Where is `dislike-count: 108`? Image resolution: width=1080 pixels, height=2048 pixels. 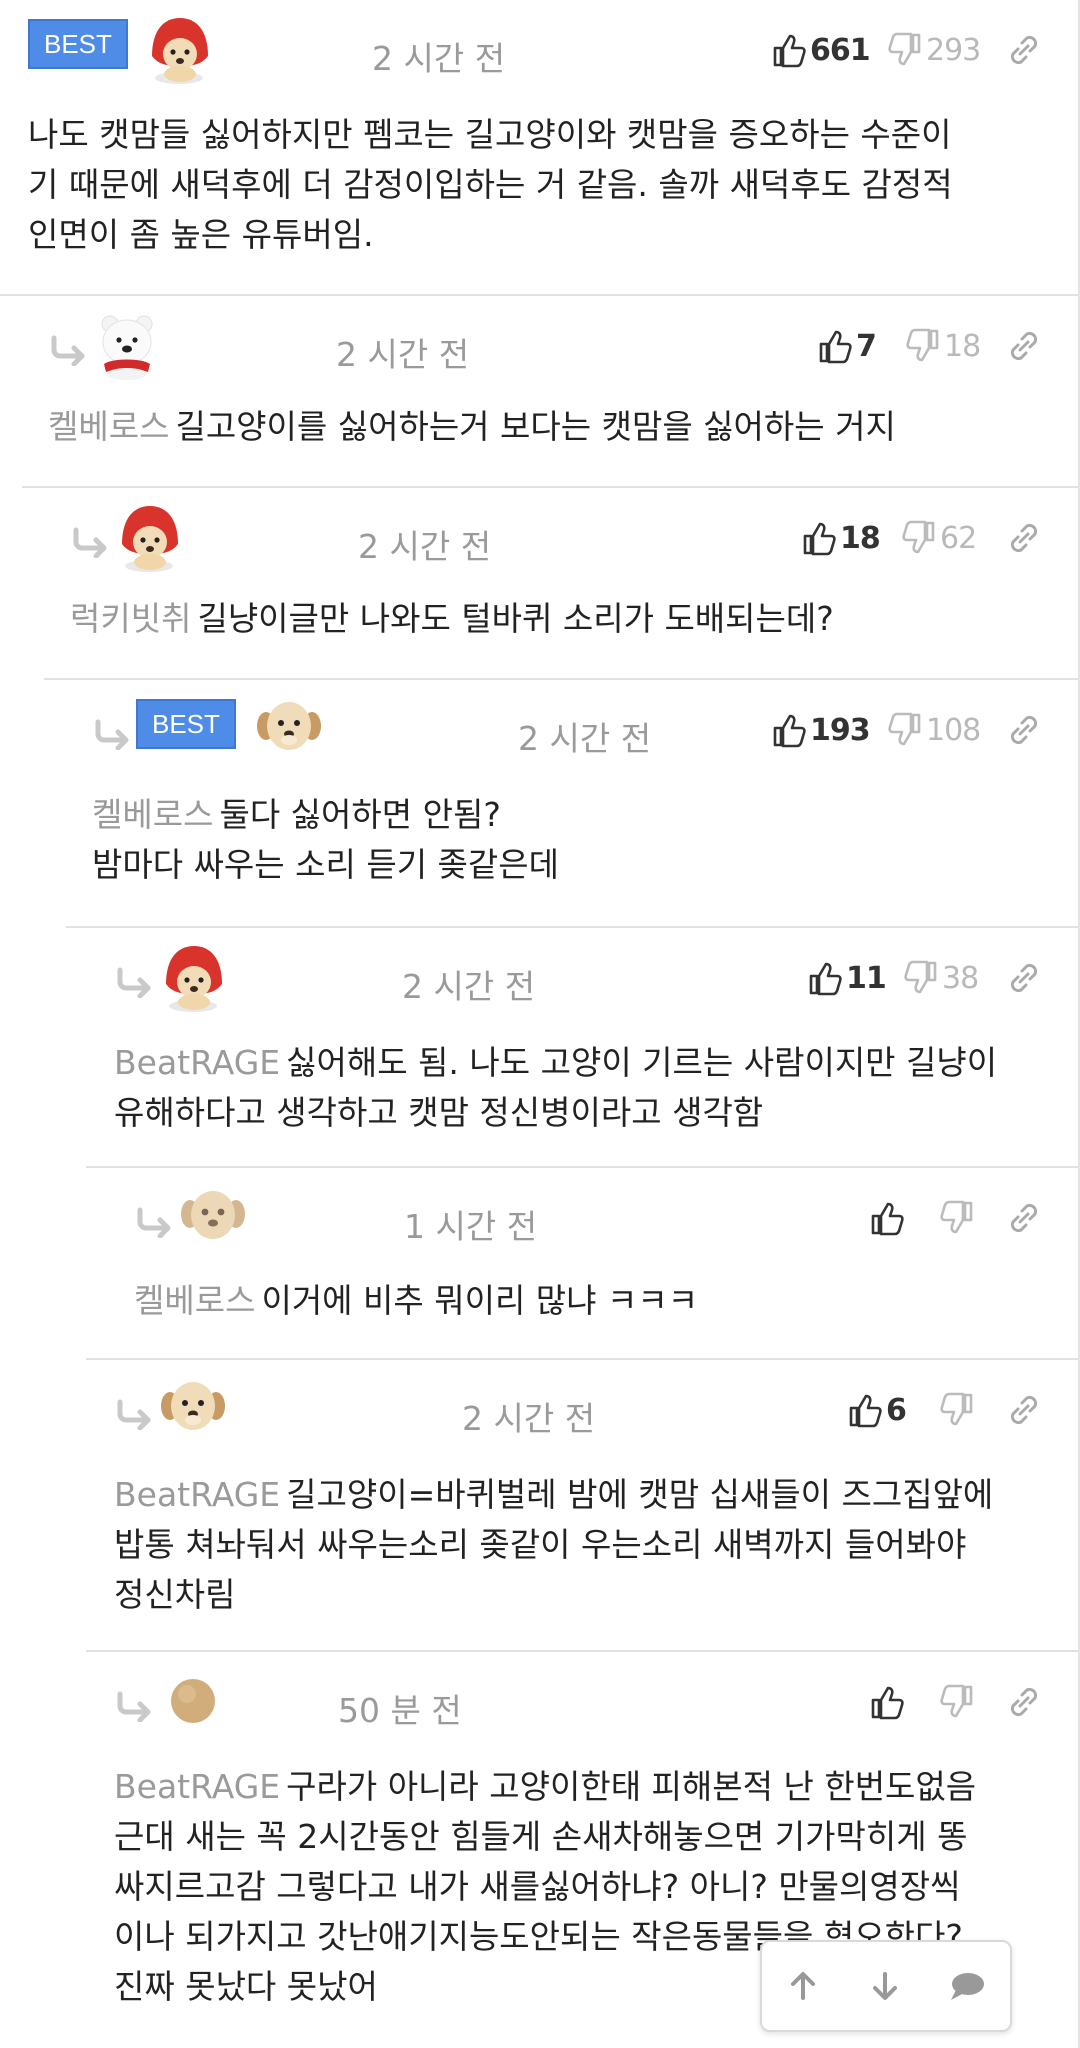 dislike-count: 108 is located at coordinates (953, 730).